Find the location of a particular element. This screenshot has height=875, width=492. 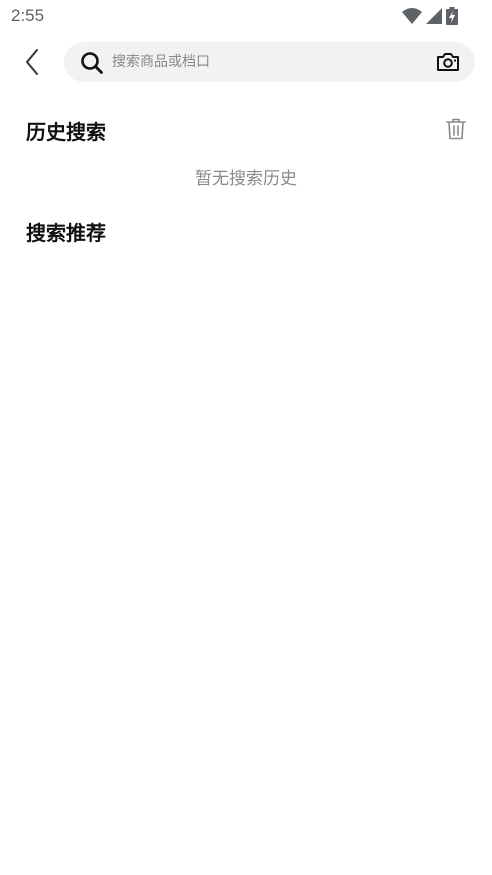

wifi-icon is located at coordinates (412, 16).